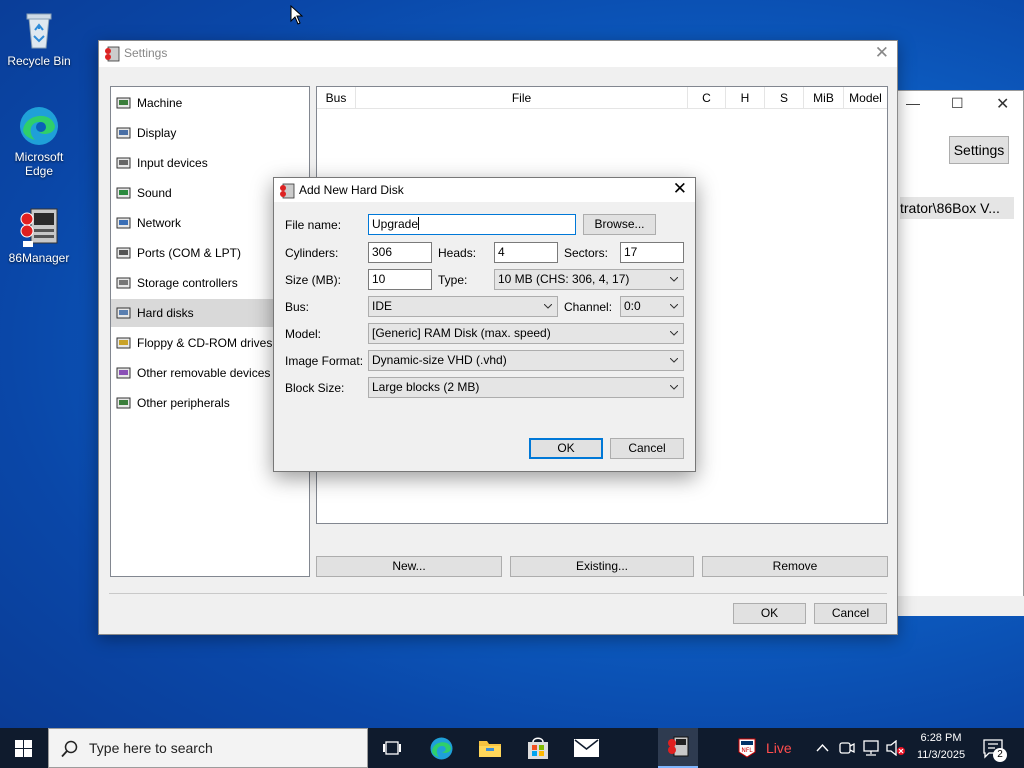 The image size is (1024, 768). Describe the element at coordinates (204, 373) in the screenshot. I see `category-label: Other removable devices` at that location.